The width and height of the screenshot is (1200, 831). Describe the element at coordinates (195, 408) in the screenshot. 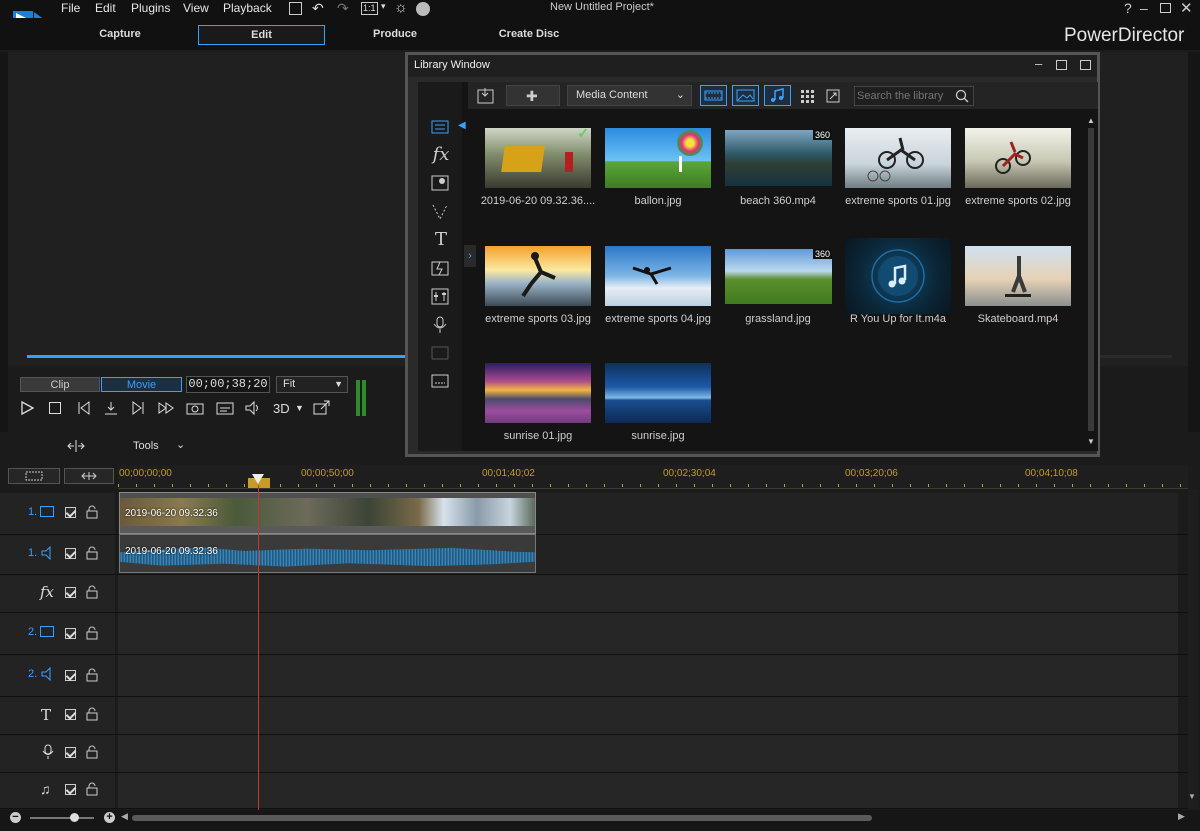

I see `snapshot-camera-icon` at that location.